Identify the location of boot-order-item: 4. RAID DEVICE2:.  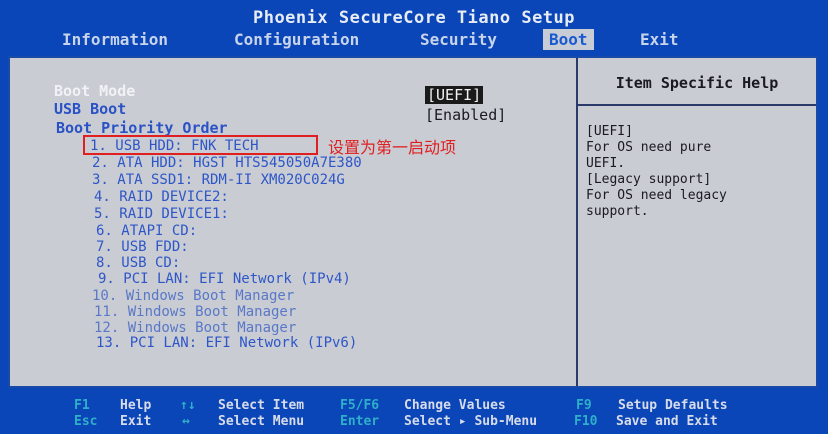
(161, 197).